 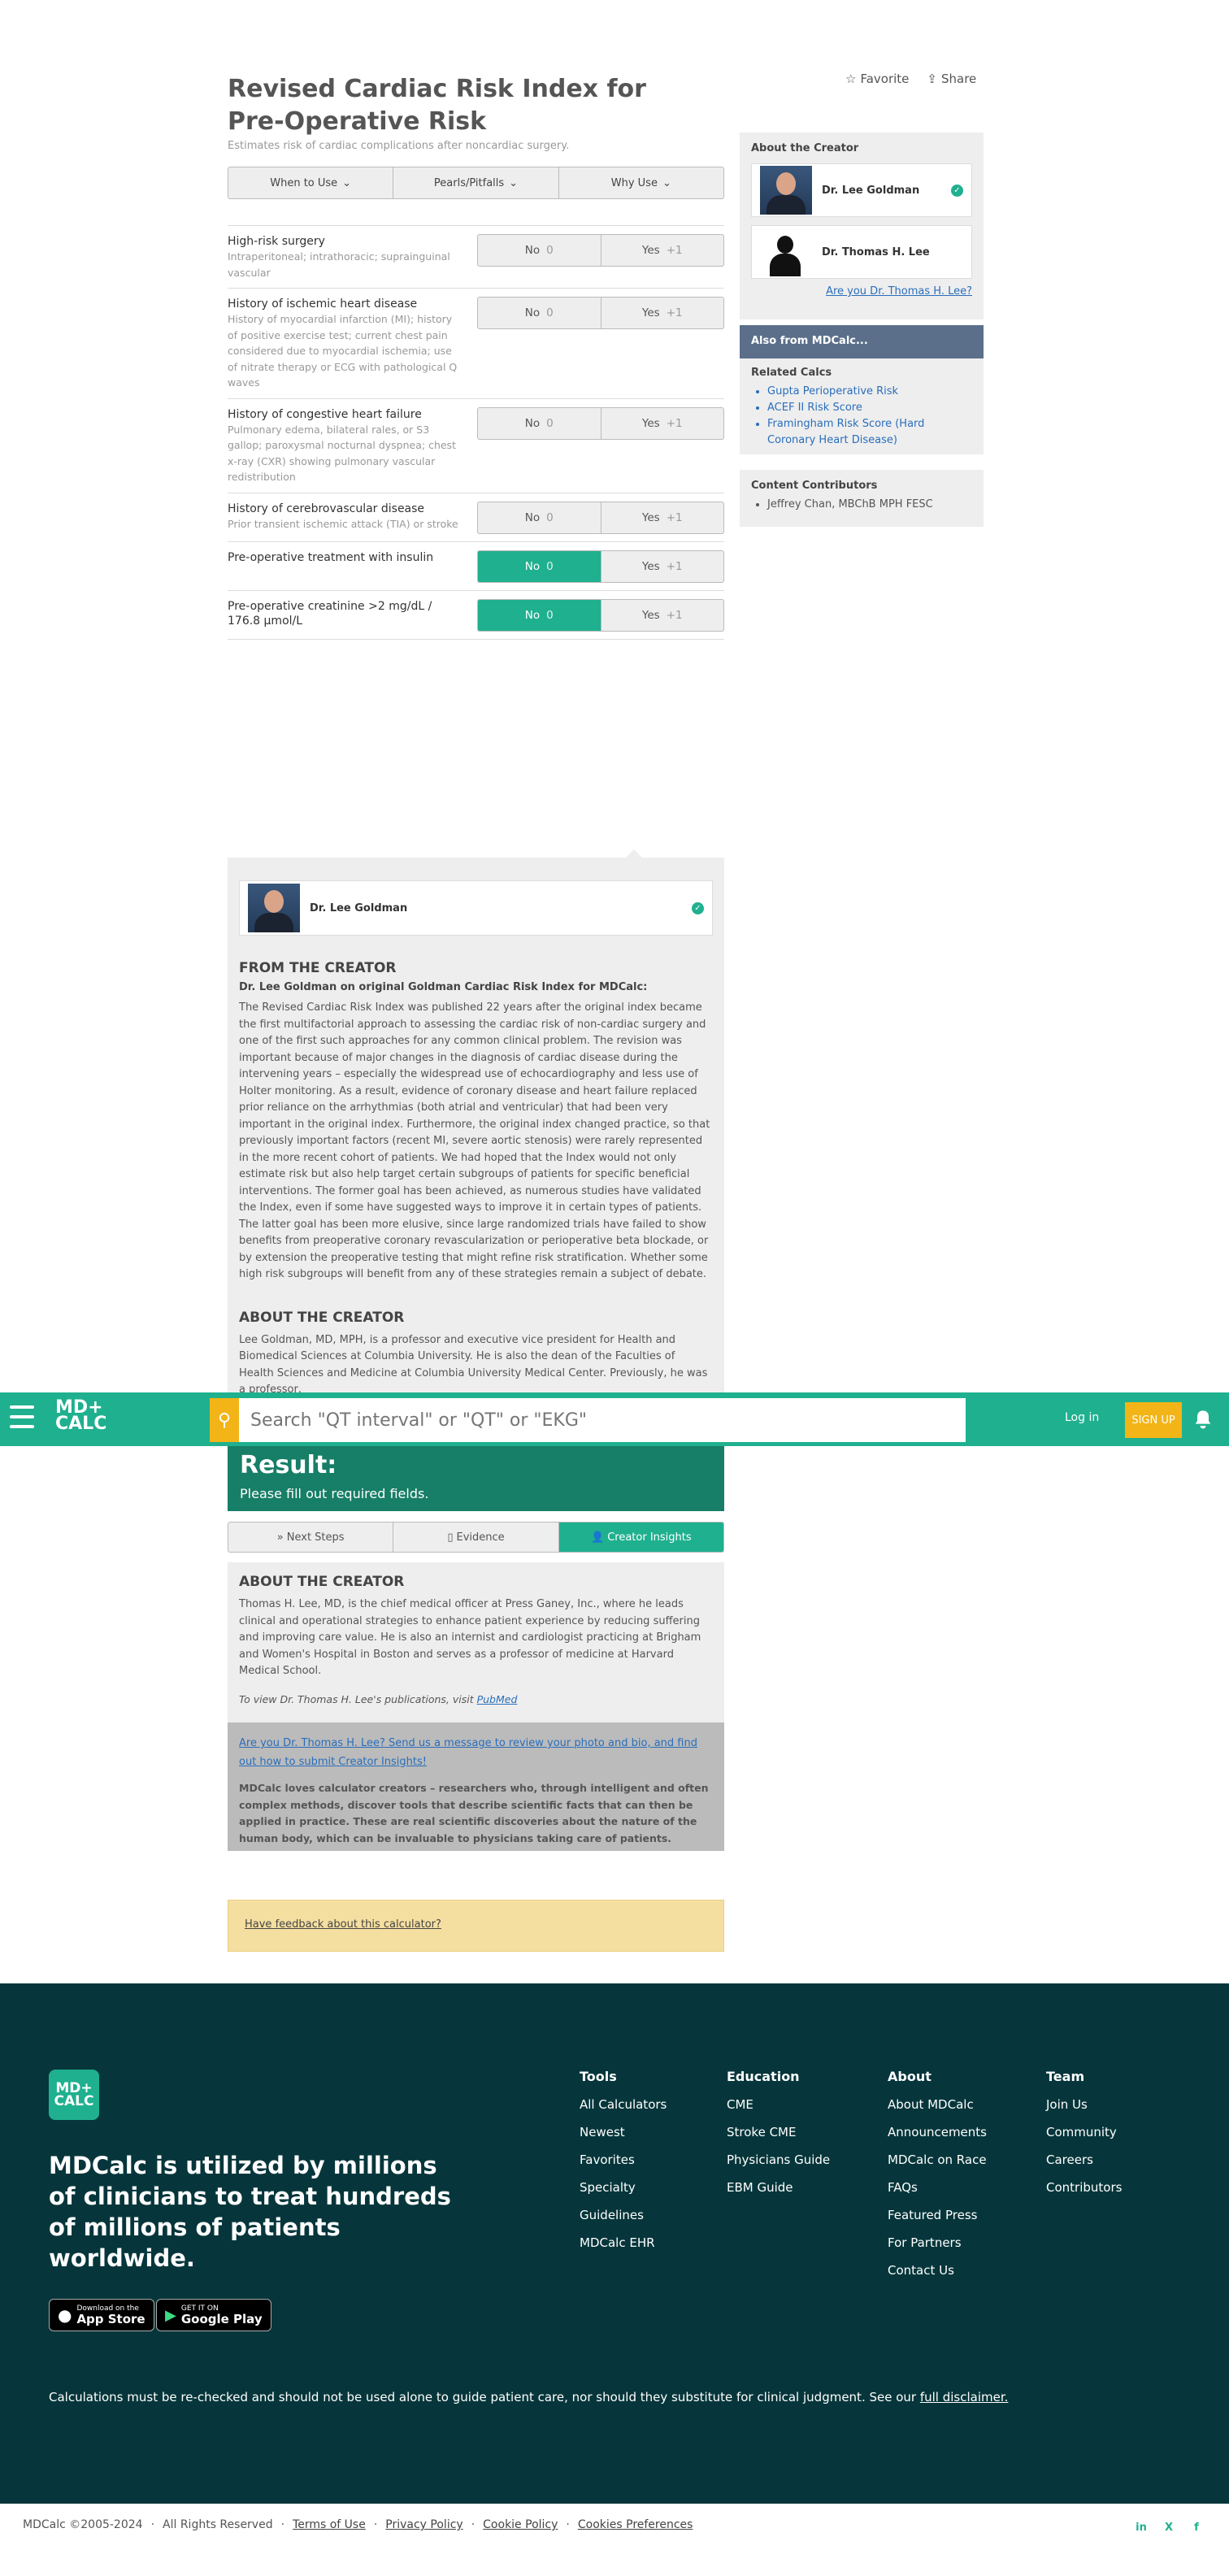 What do you see at coordinates (937, 2132) in the screenshot?
I see `footer-link: Announcements` at bounding box center [937, 2132].